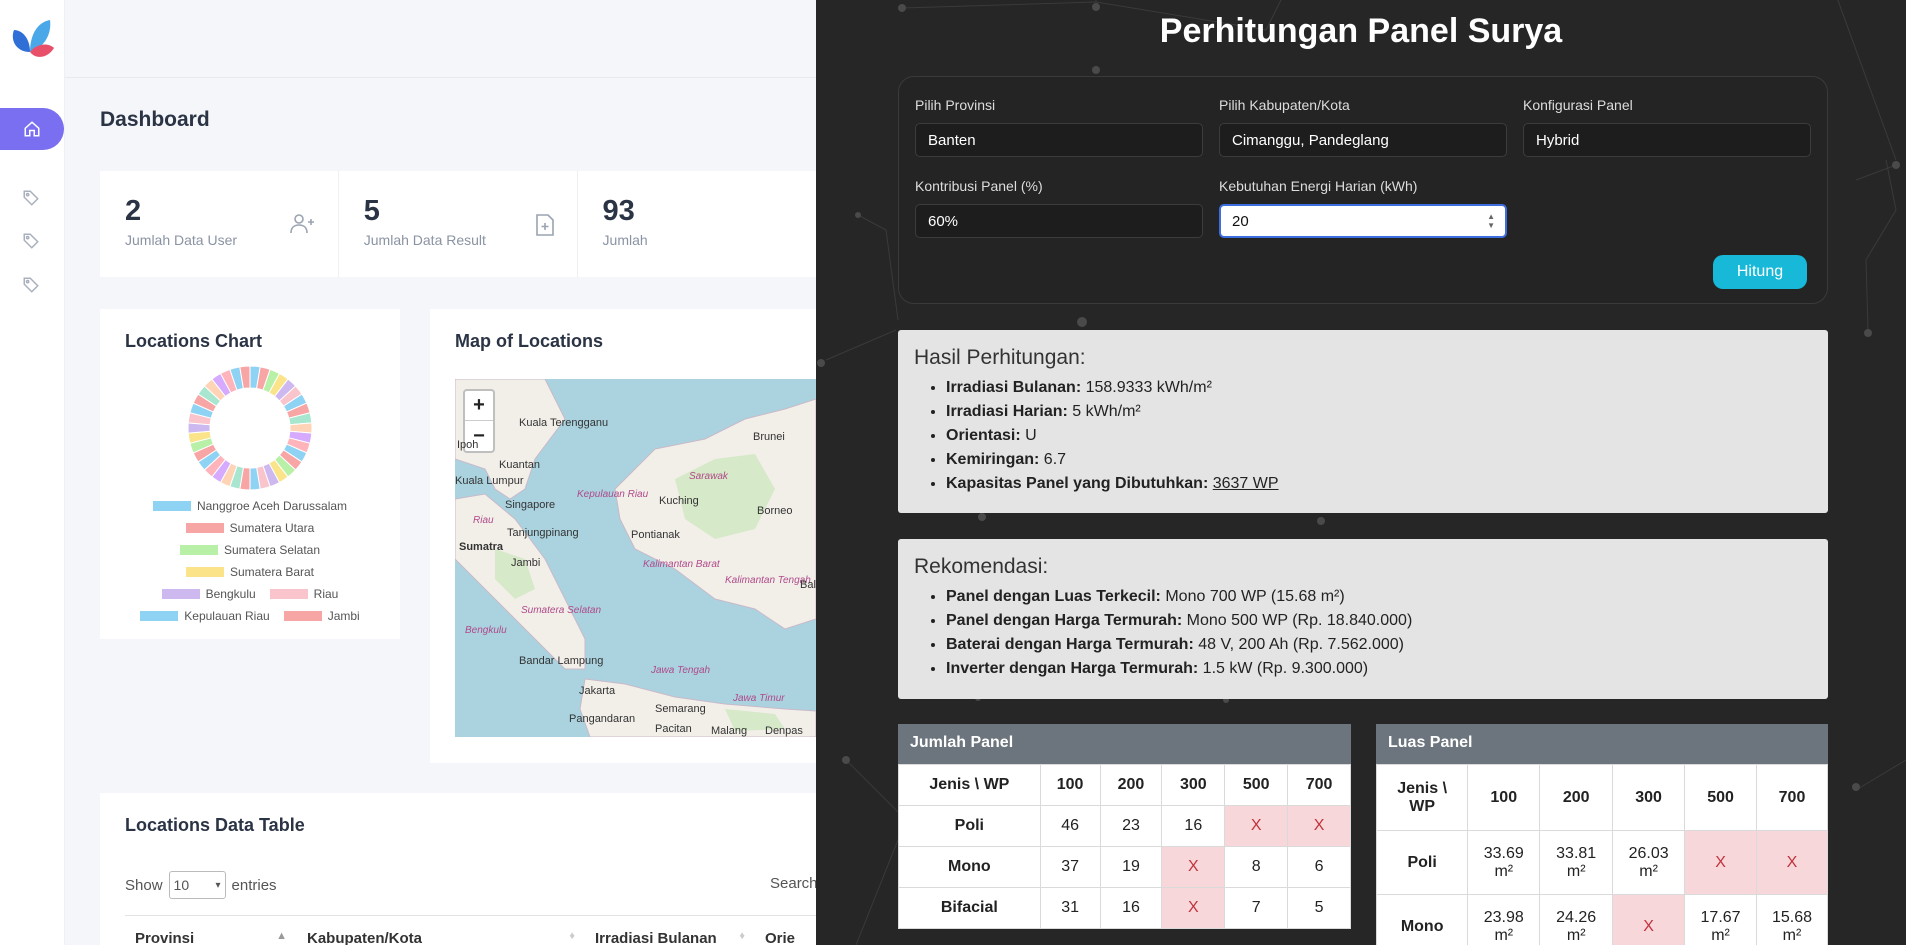  I want to click on legend-item: Jambi, so click(321, 616).